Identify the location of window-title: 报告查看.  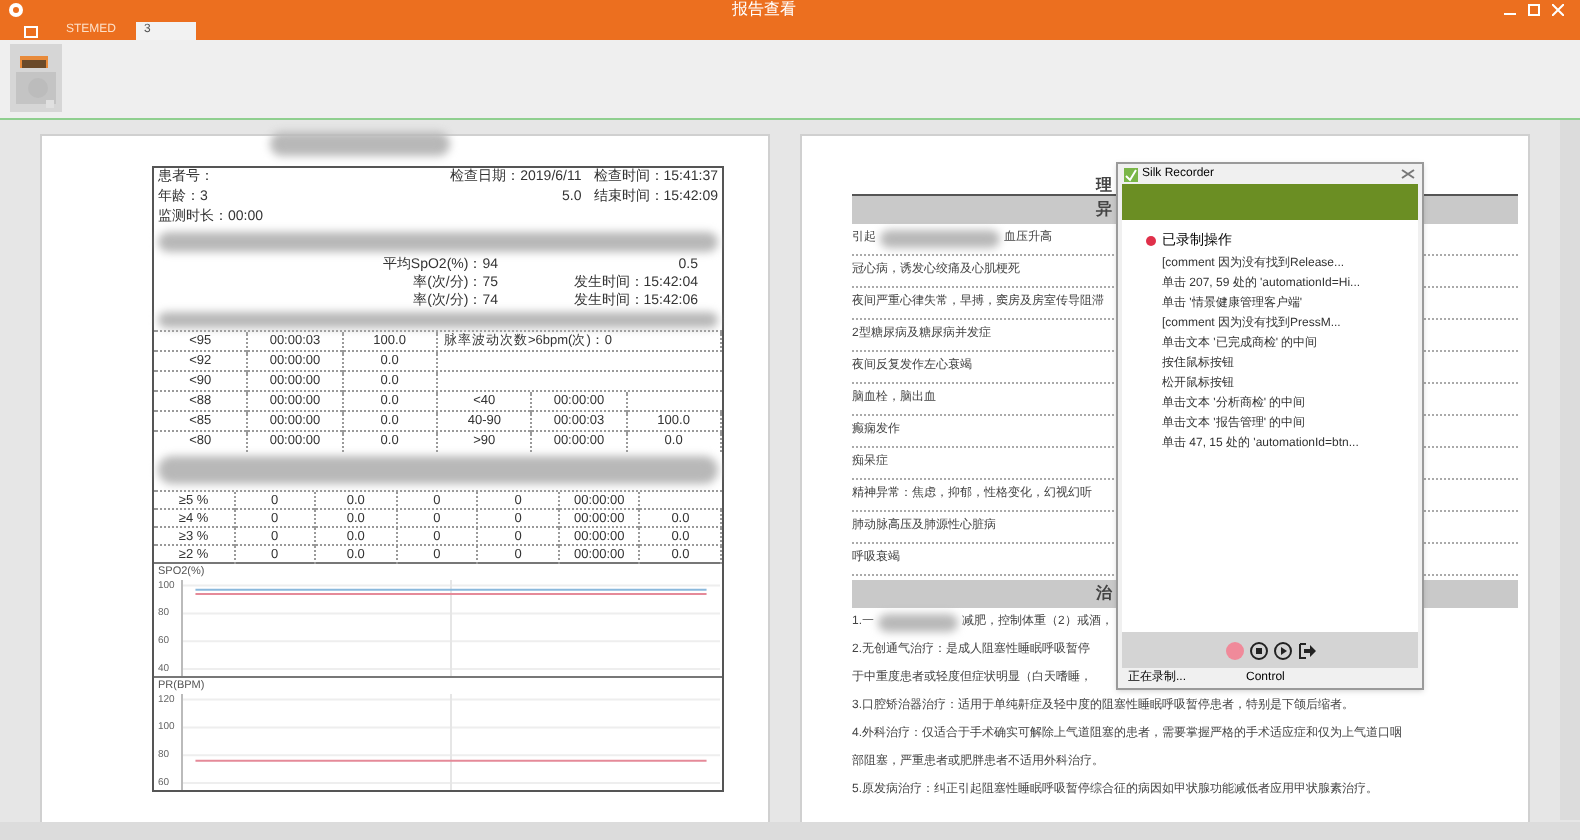
(764, 10).